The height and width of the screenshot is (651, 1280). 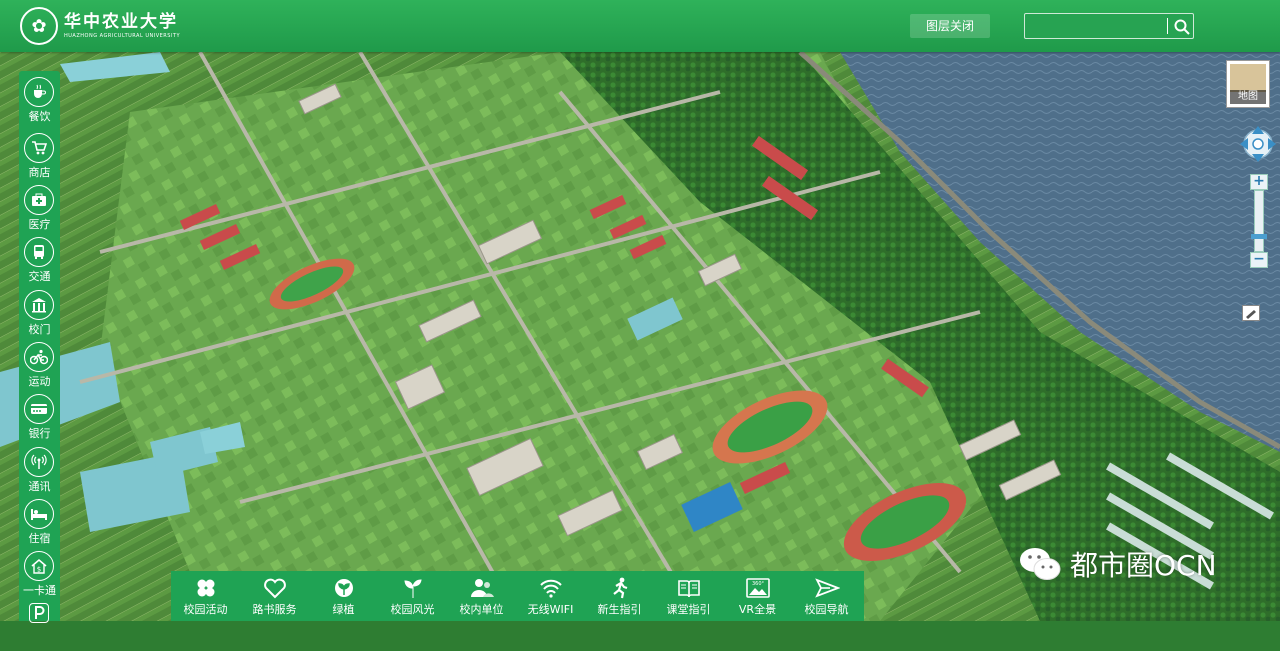 What do you see at coordinates (1259, 260) in the screenshot?
I see `zoom-out-button: −` at bounding box center [1259, 260].